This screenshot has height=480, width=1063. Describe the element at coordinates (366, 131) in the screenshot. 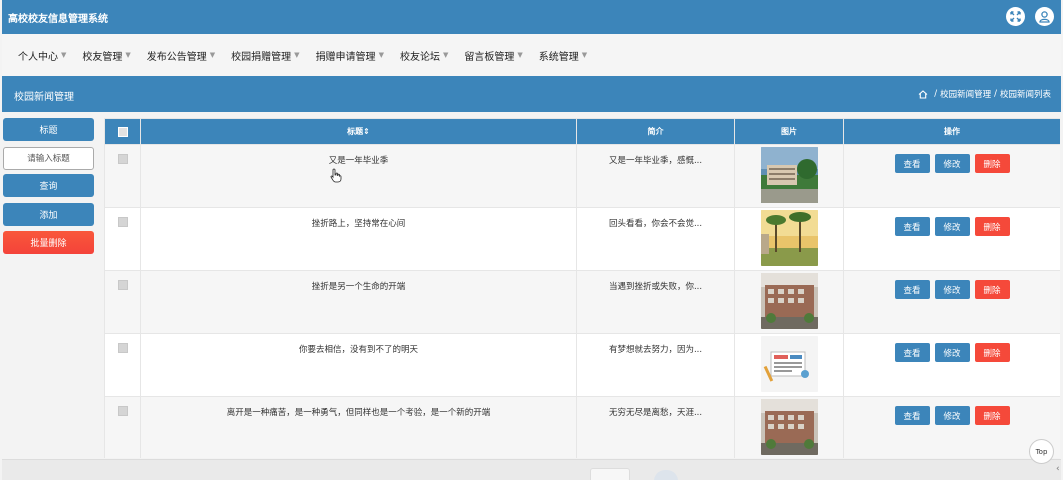

I see `sort-icon: ⇕` at that location.